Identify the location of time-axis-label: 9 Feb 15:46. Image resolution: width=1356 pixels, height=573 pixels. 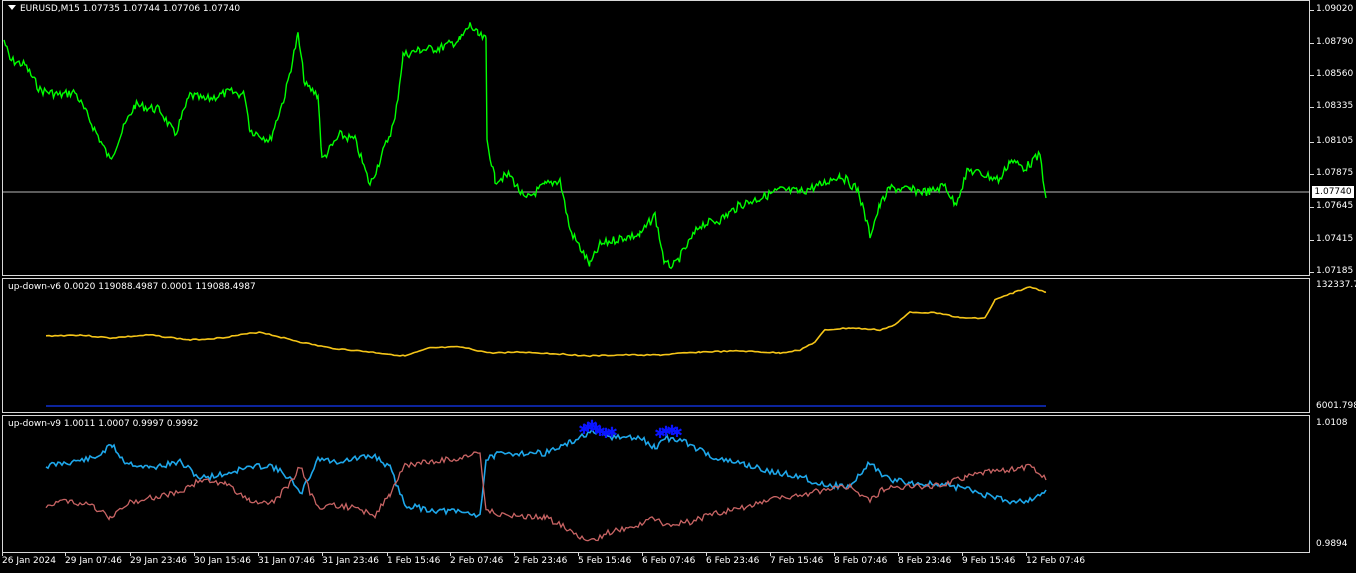
(989, 561).